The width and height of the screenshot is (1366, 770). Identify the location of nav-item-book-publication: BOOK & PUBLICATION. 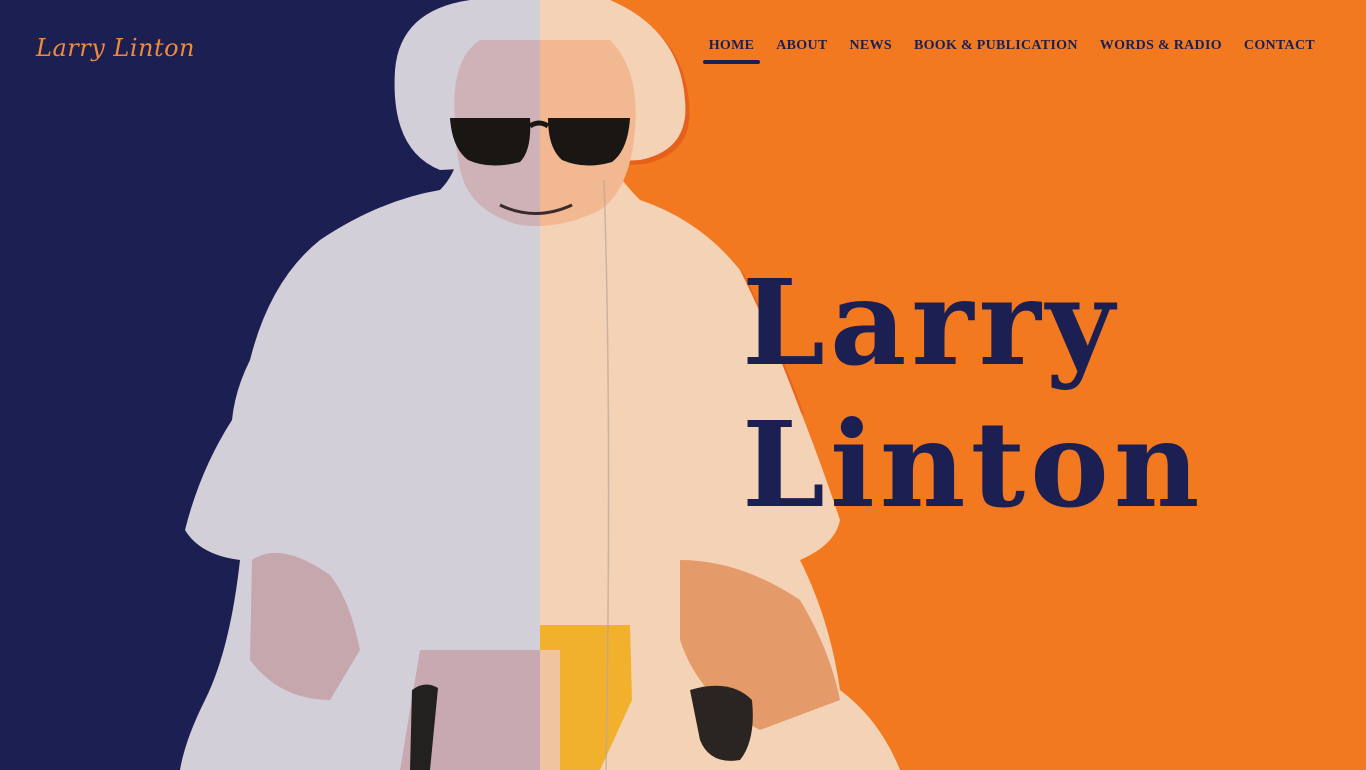
(996, 50).